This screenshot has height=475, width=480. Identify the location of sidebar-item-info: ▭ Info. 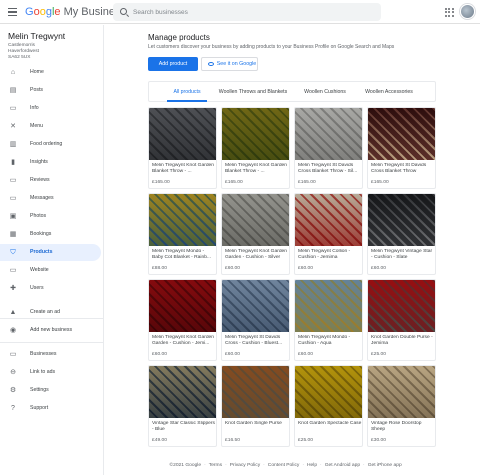
(50, 108).